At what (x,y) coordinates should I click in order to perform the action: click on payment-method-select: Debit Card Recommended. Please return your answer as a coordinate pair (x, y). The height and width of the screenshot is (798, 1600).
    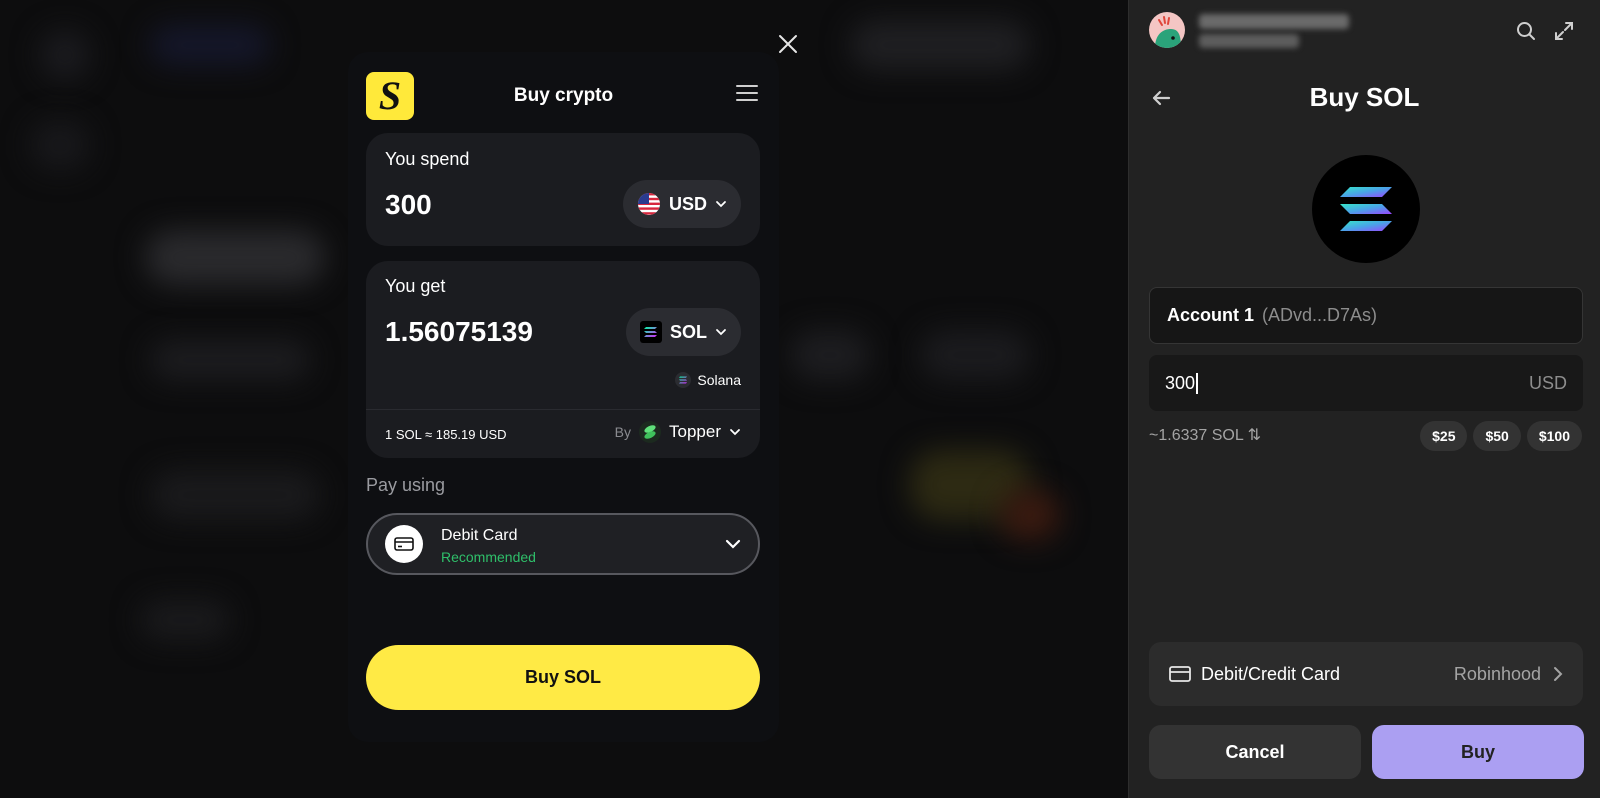
    Looking at the image, I should click on (563, 544).